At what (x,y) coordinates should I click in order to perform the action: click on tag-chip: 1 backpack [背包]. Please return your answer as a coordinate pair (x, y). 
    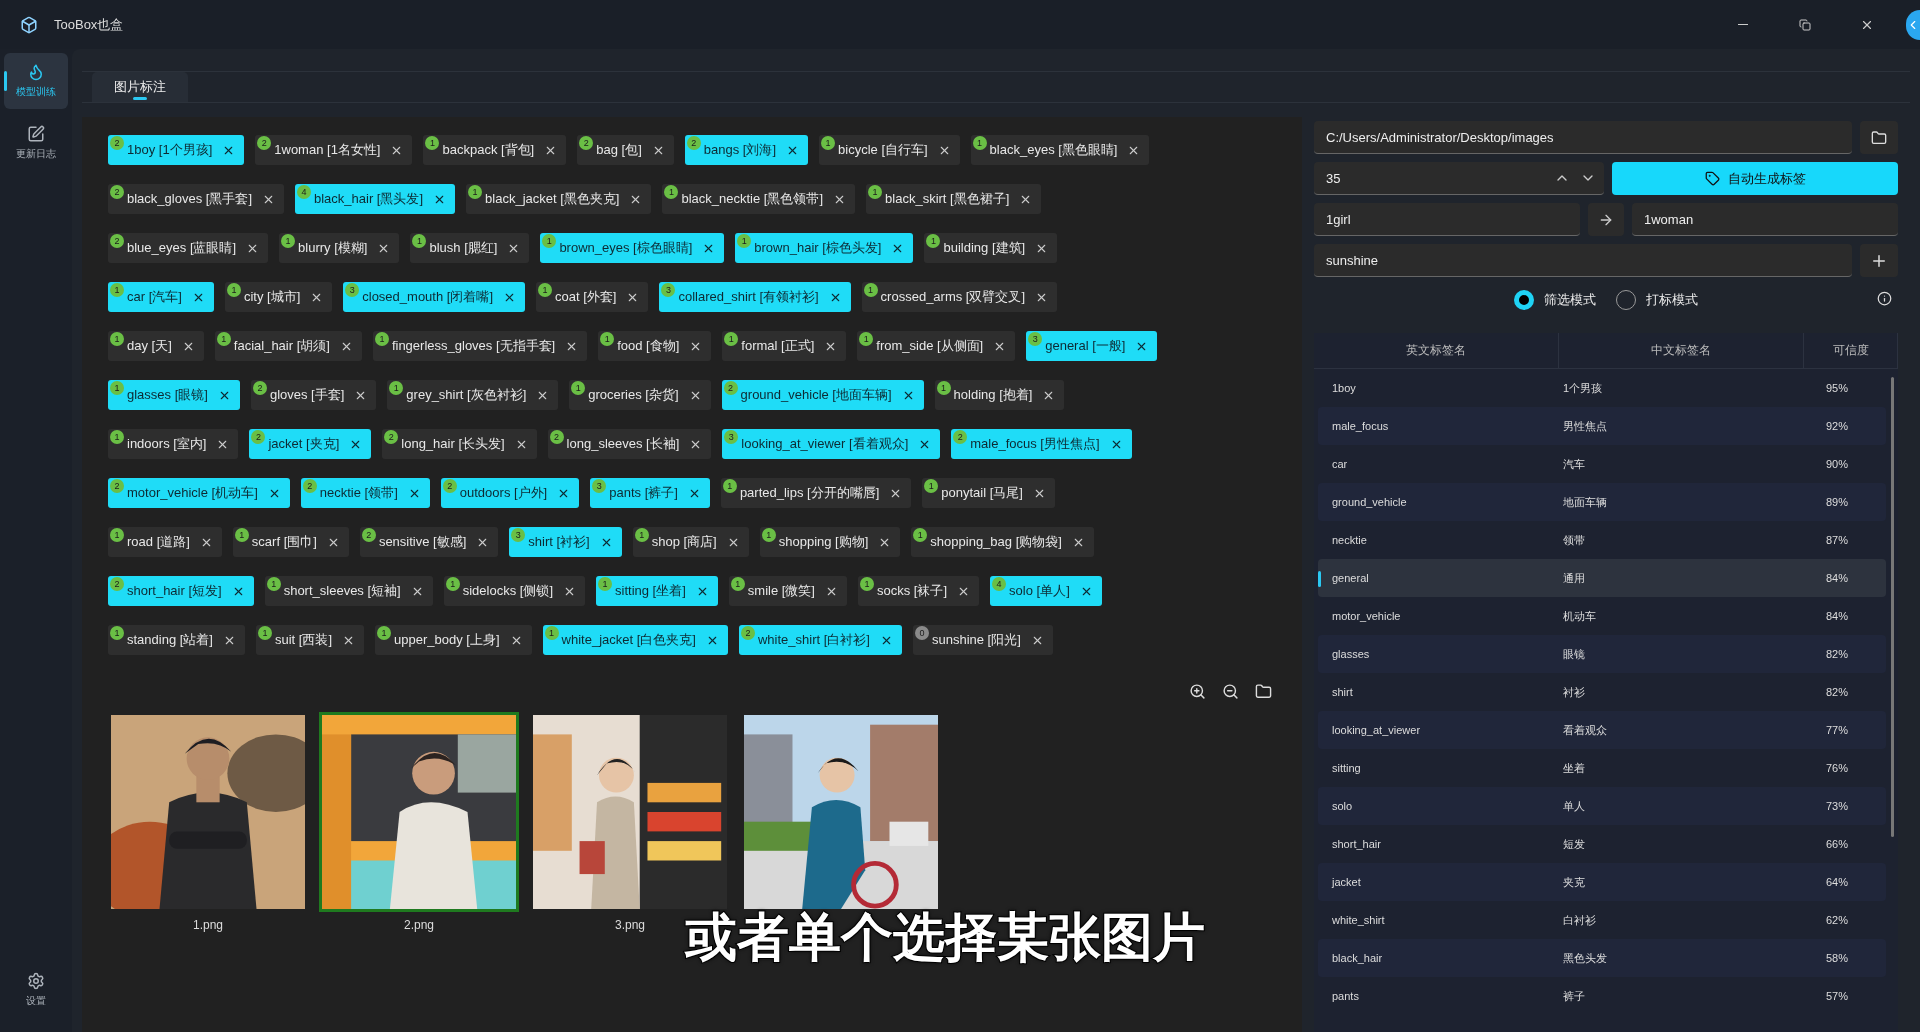
    Looking at the image, I should click on (495, 150).